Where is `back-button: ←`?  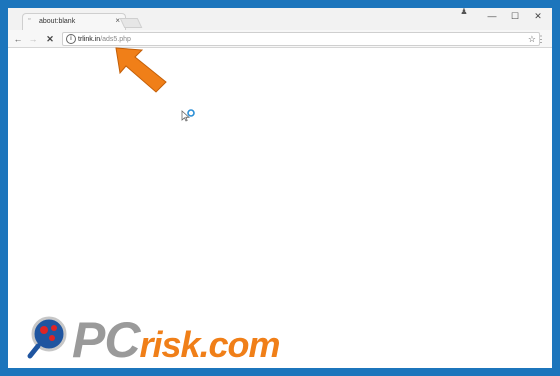
back-button: ← is located at coordinates (18, 39).